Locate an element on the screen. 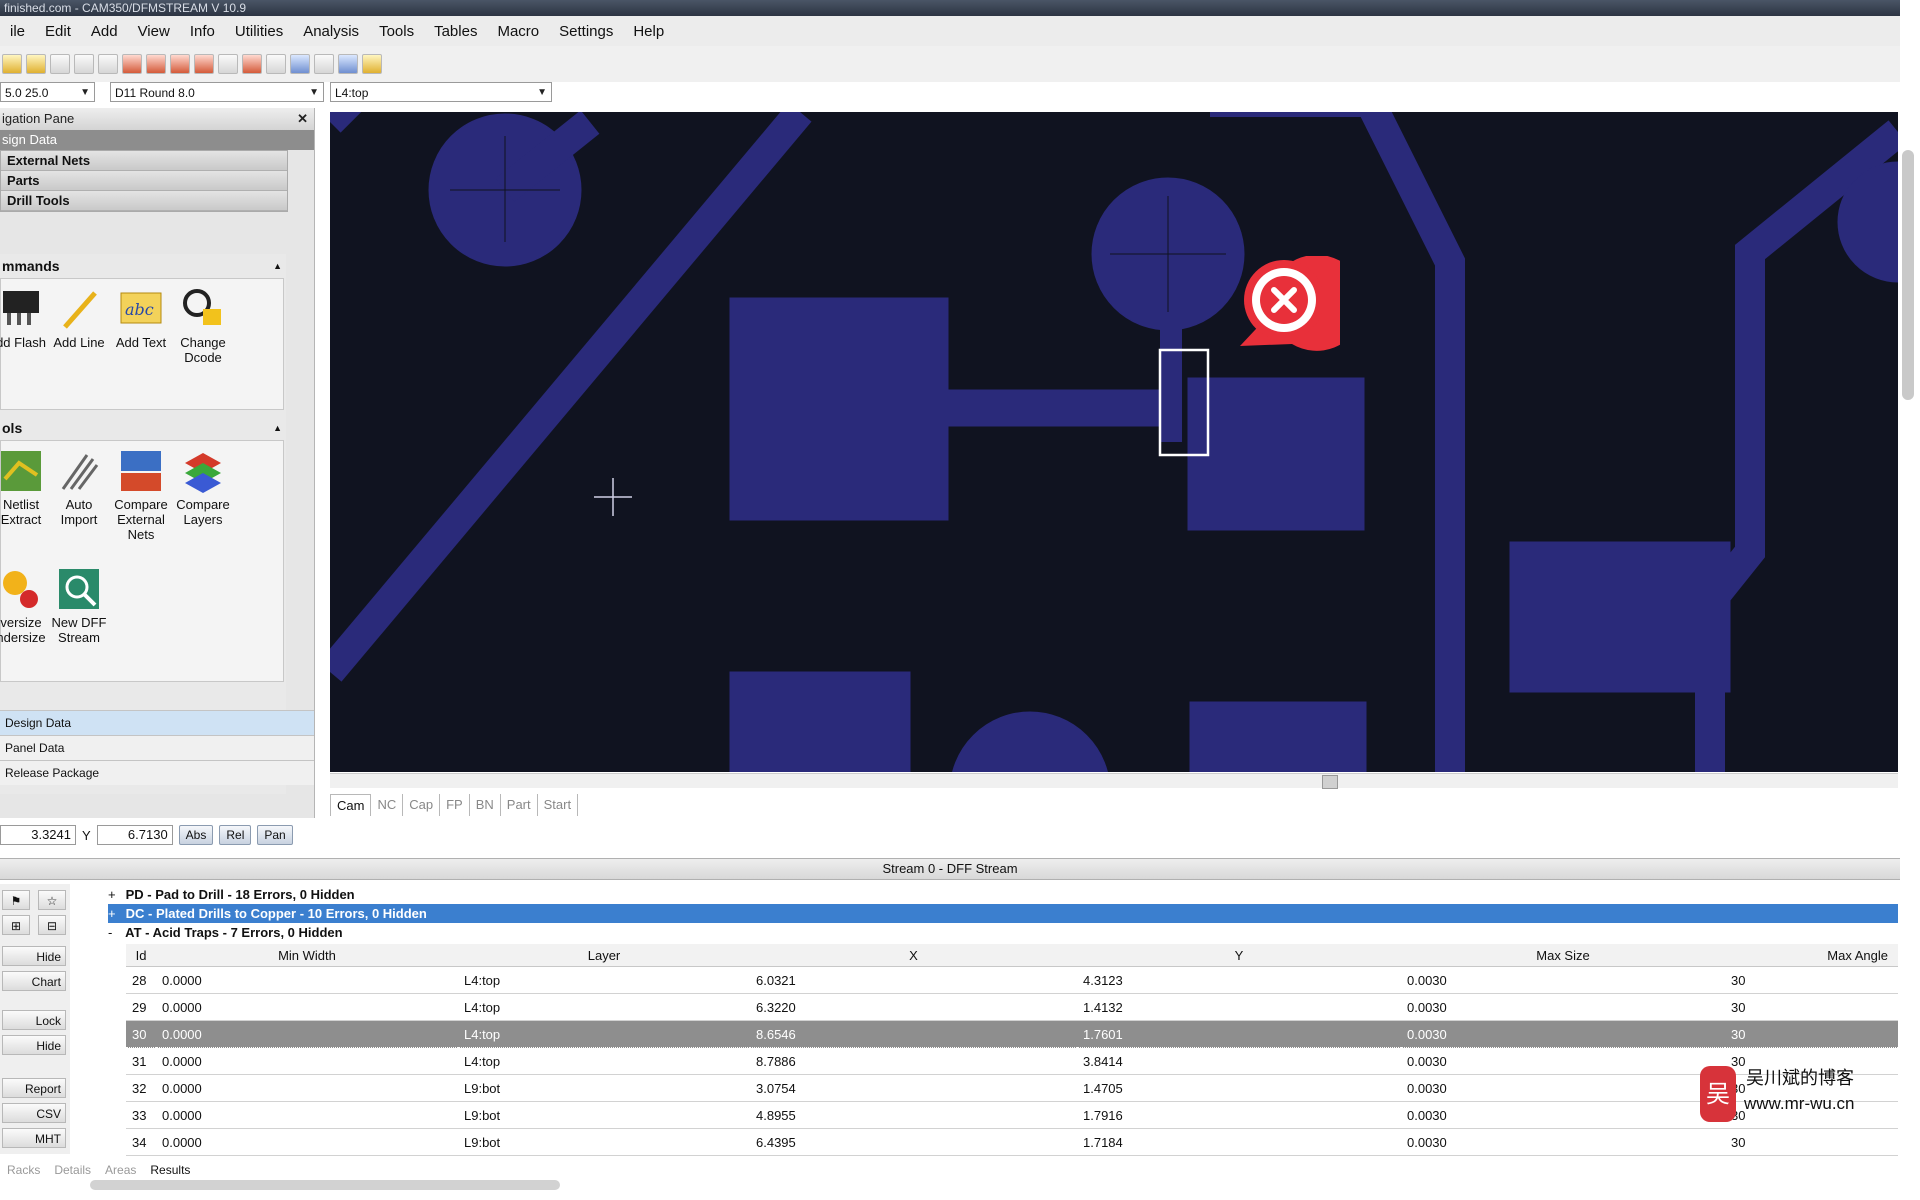 The width and height of the screenshot is (1920, 1200). y-coordinate: 6.7130 is located at coordinates (134, 835).